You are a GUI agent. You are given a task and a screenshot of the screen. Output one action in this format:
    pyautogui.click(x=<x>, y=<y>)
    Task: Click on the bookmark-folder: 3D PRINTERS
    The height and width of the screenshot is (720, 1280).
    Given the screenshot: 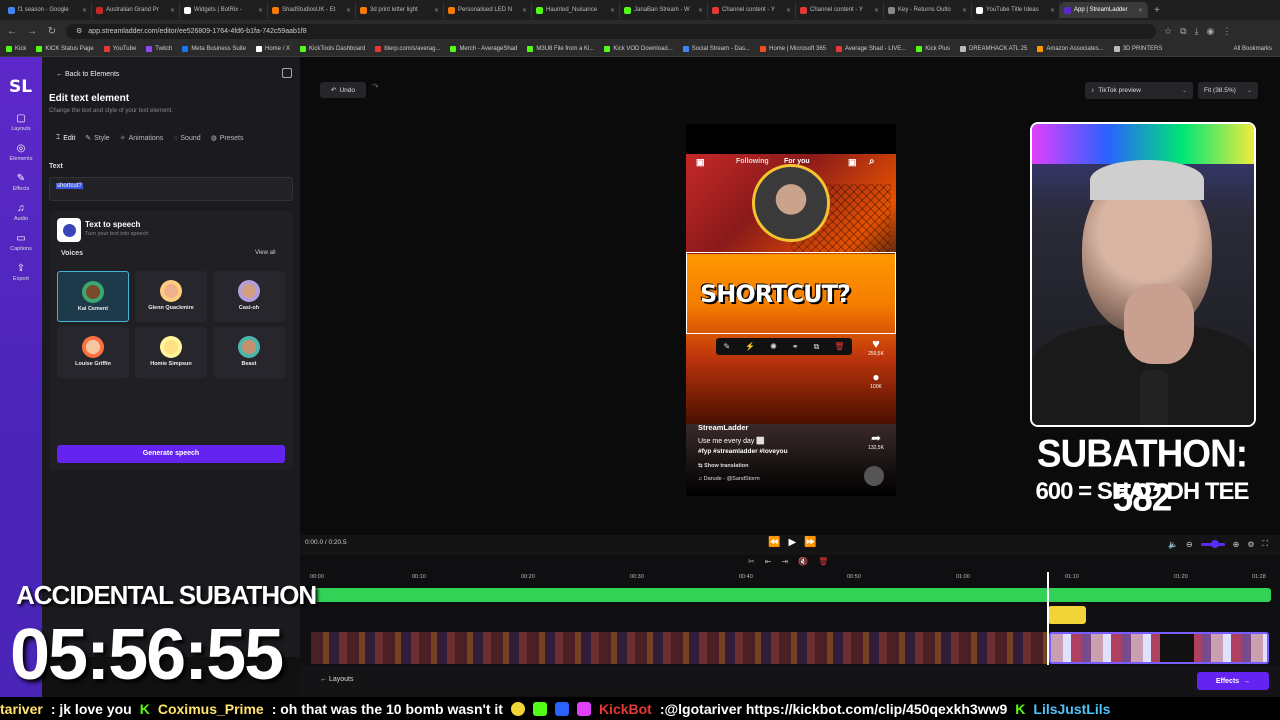 What is the action you would take?
    pyautogui.click(x=1137, y=49)
    